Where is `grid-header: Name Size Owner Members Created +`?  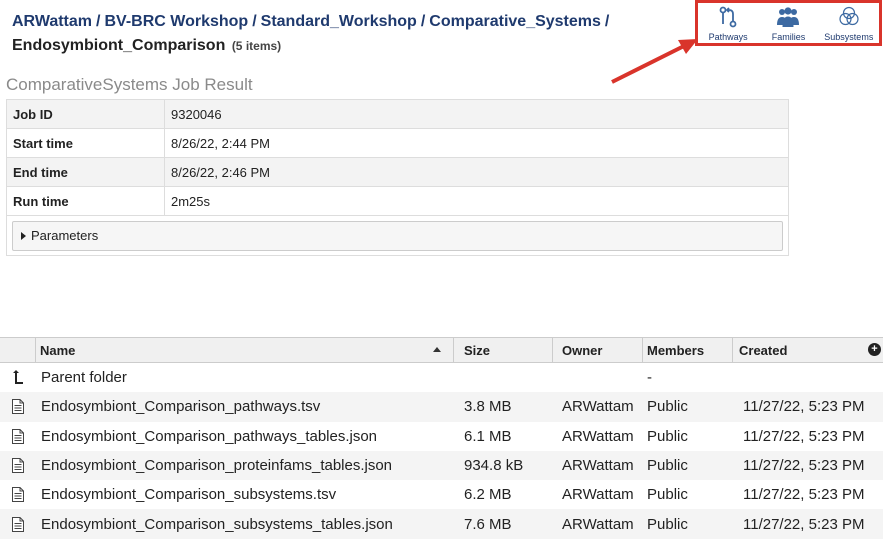
grid-header: Name Size Owner Members Created + is located at coordinates (441, 350).